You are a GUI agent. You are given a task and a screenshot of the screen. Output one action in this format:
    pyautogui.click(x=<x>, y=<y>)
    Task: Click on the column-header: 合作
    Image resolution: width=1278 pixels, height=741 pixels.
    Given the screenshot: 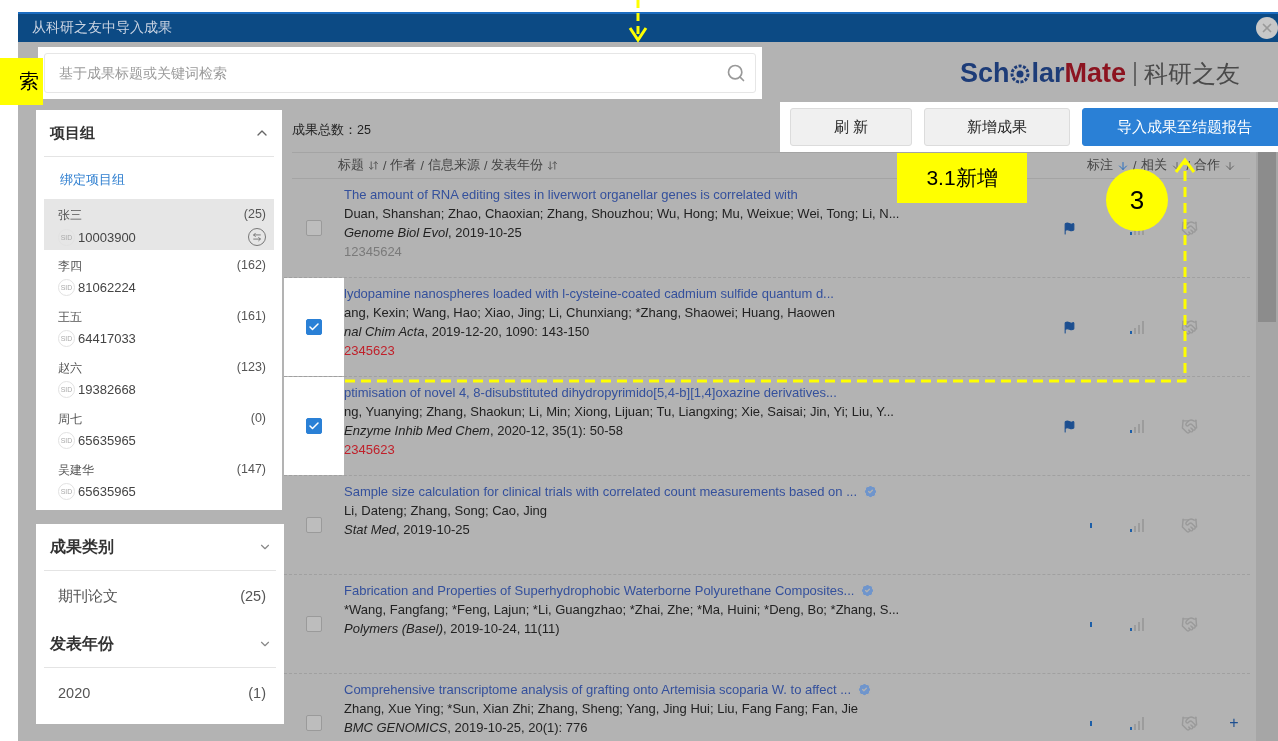 What is the action you would take?
    pyautogui.click(x=1207, y=165)
    